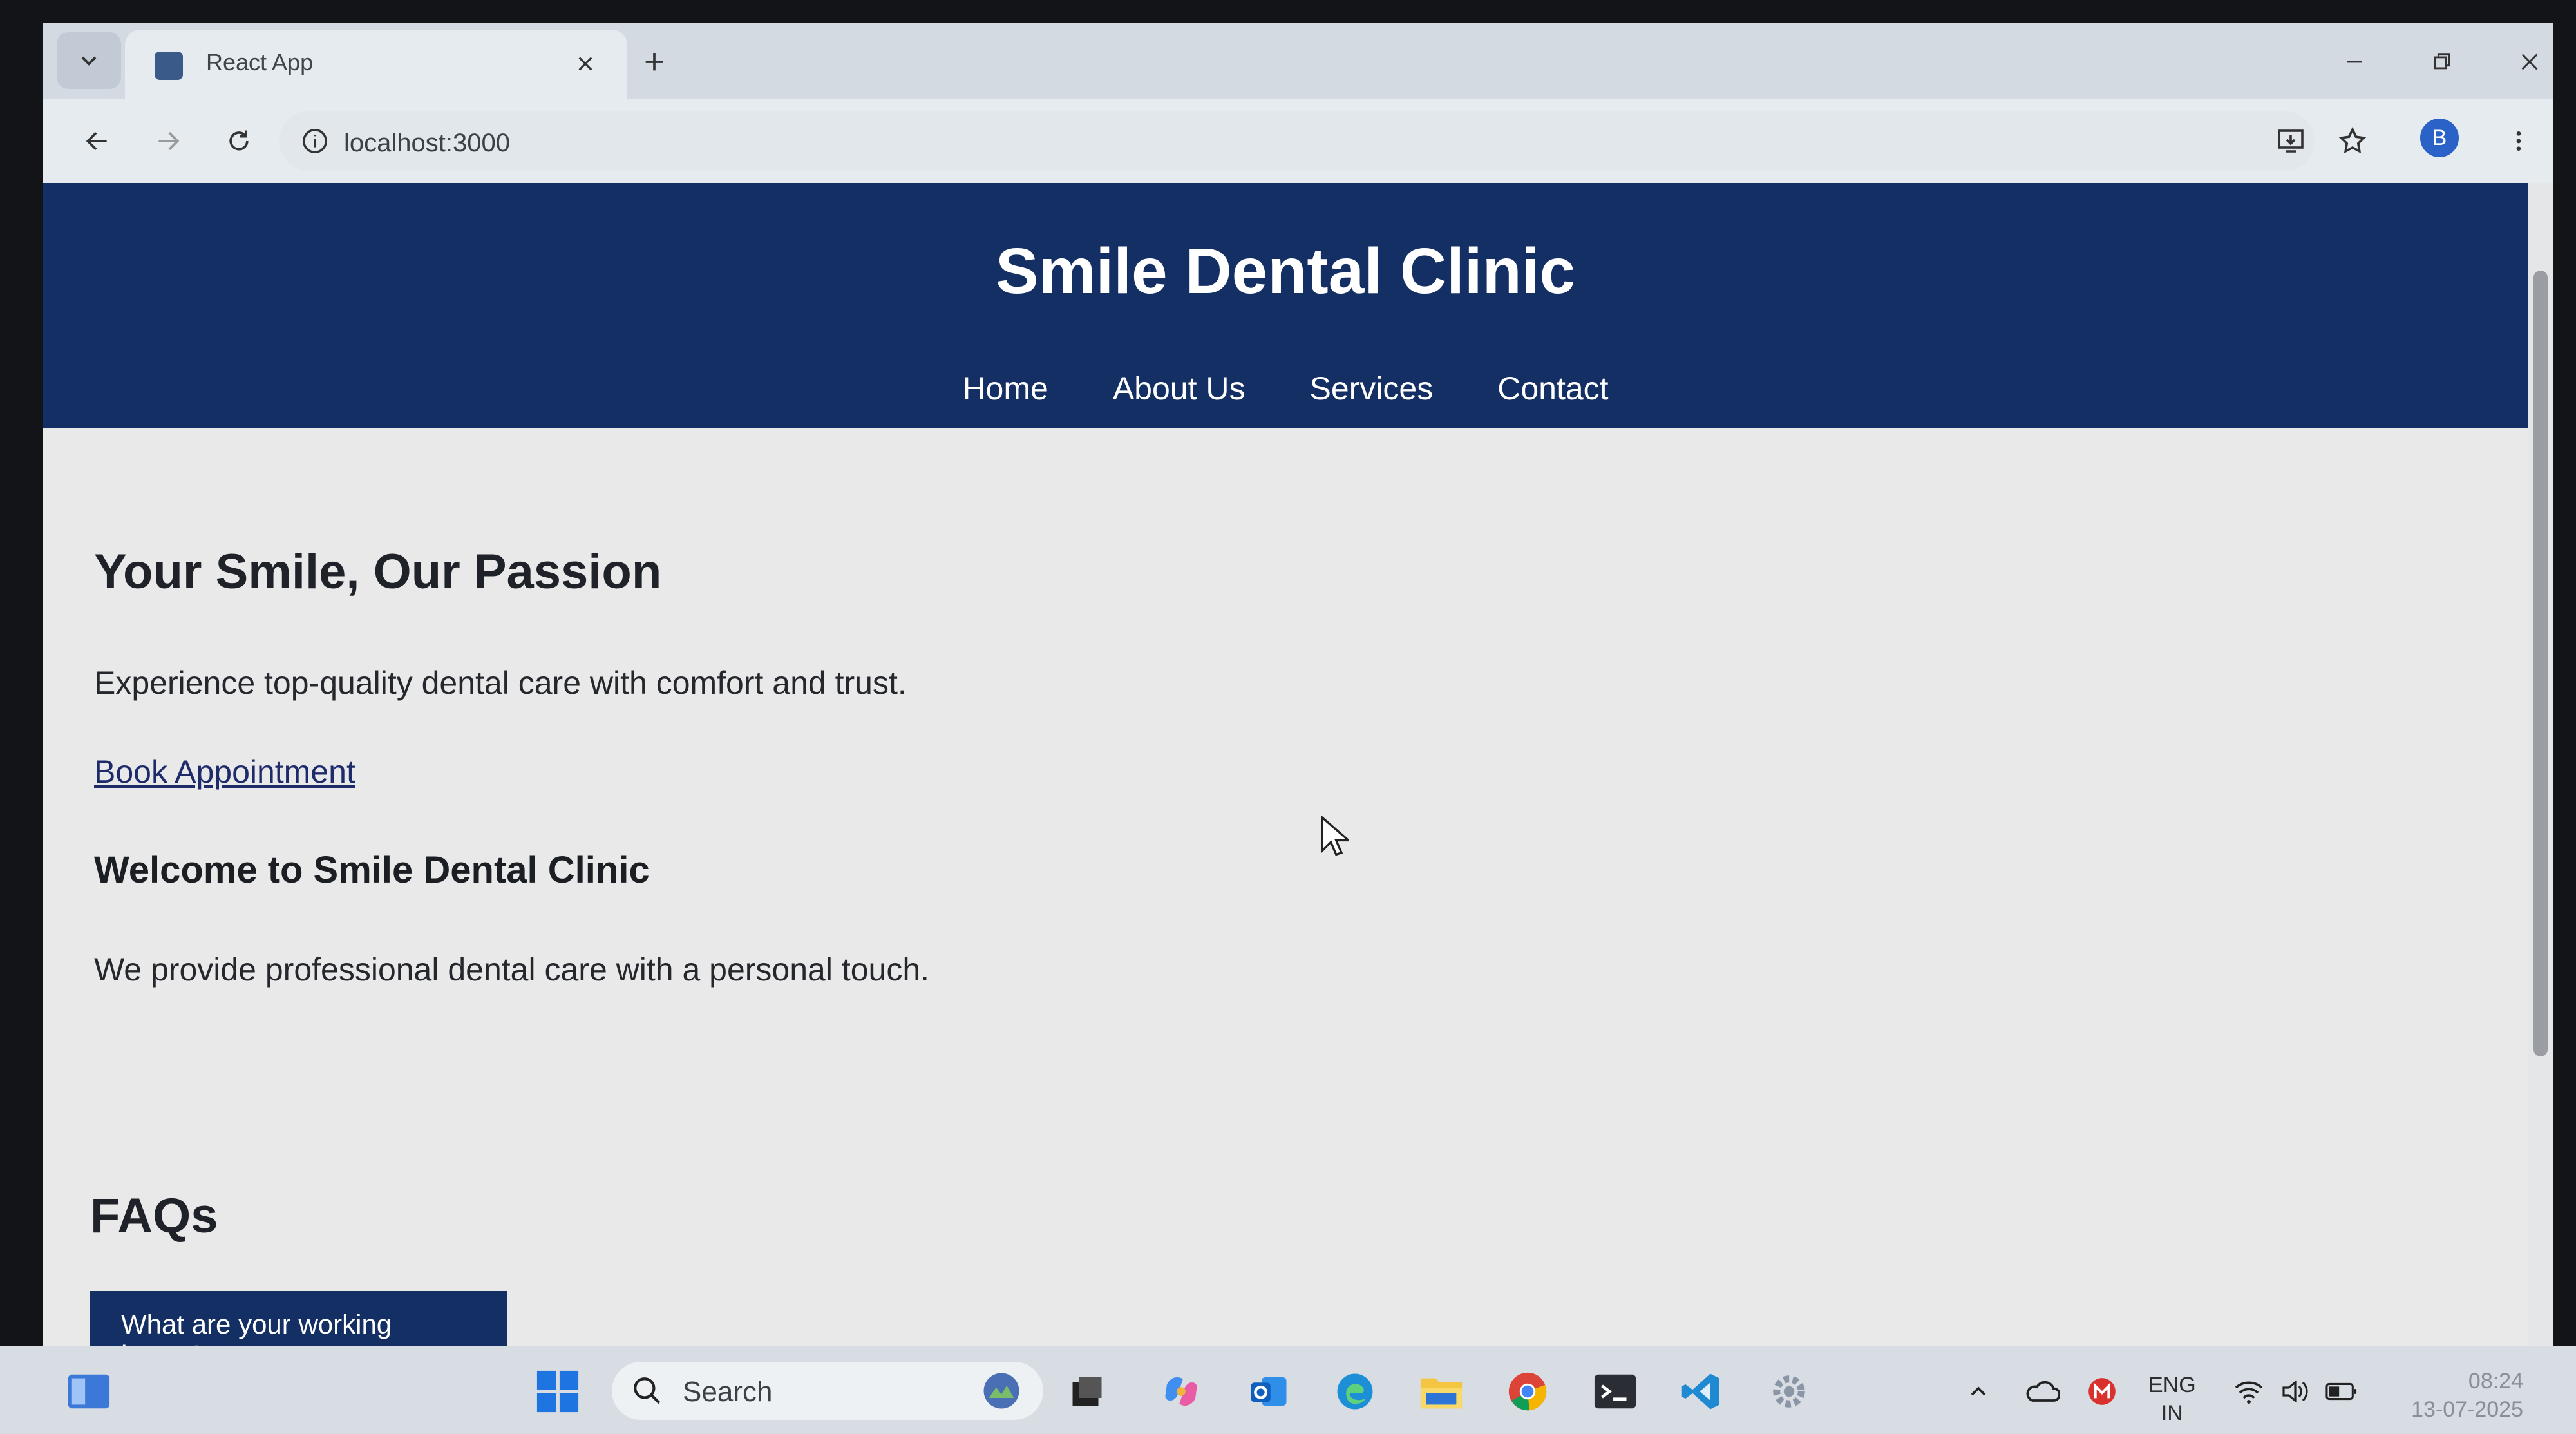  I want to click on start-windows-icon, so click(557, 1392).